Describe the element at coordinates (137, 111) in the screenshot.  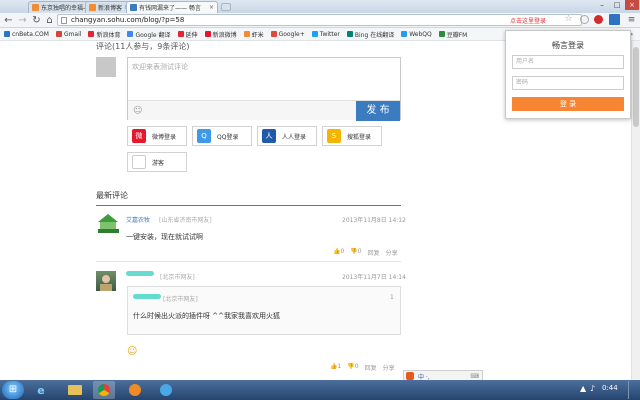
I see `emoji-icon: ☺` at that location.